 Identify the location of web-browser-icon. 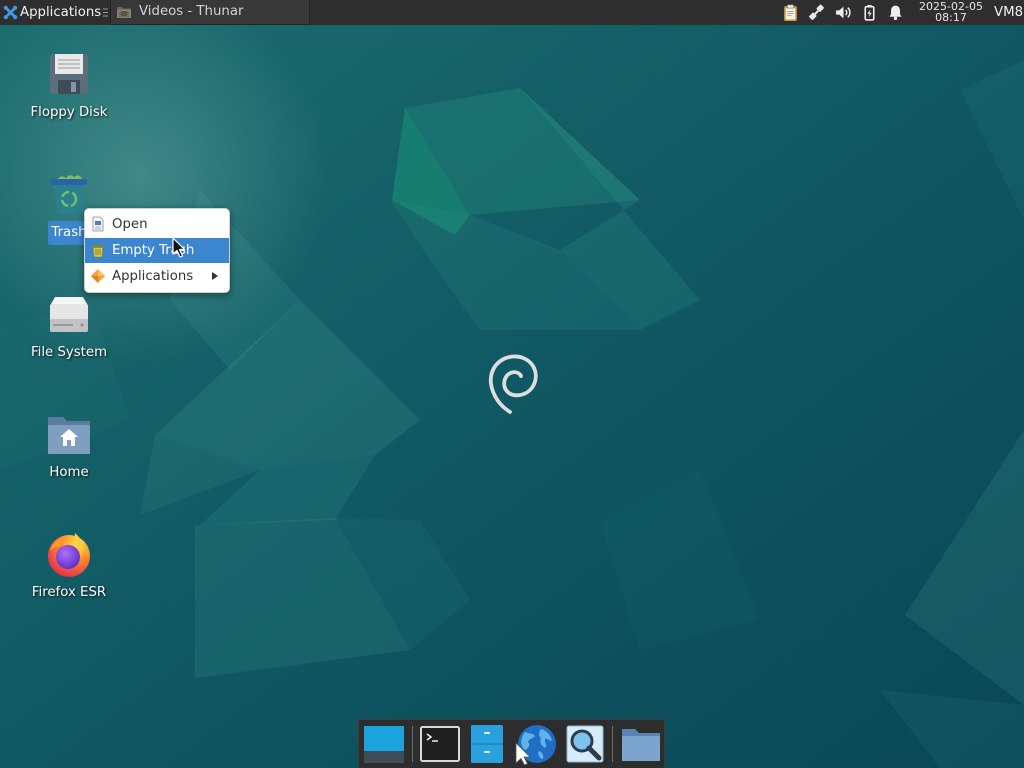
(535, 744).